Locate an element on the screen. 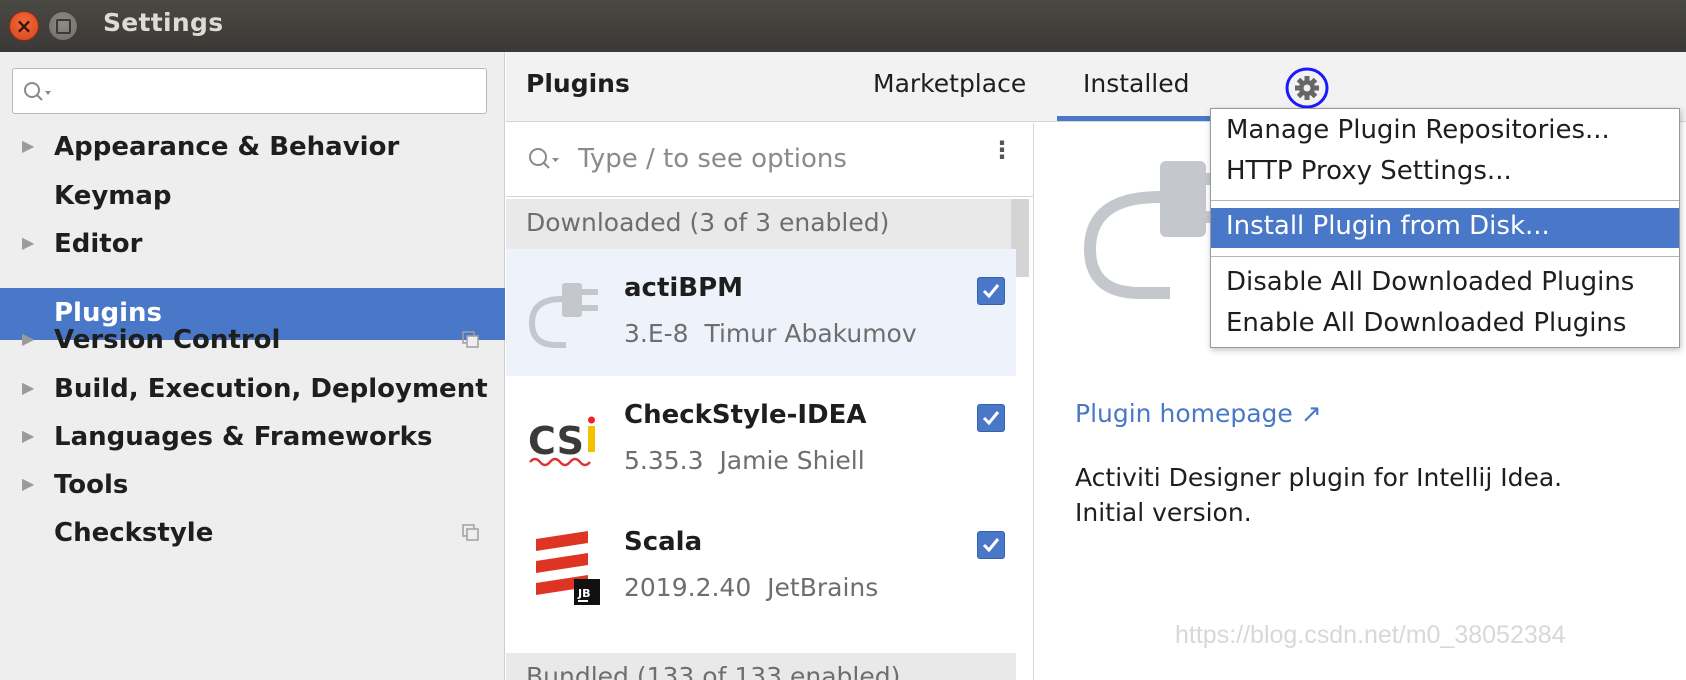 The height and width of the screenshot is (680, 1686). scala-logo-icon: JB is located at coordinates (568, 568).